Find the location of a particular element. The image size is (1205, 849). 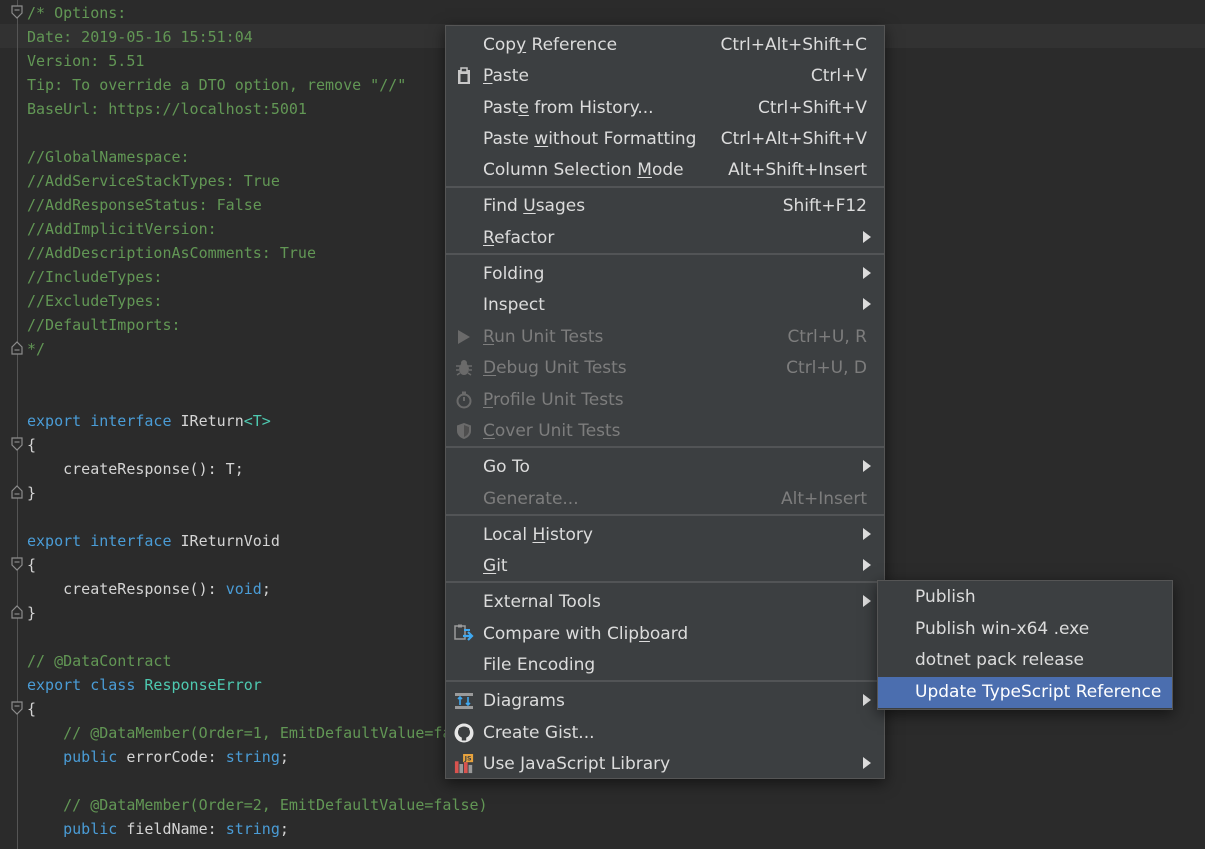

menu-item-profile-unit-tests: Profile Unit Tests is located at coordinates (665, 399).